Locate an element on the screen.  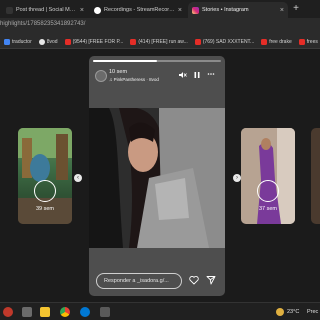
new-tab-button: + is located at coordinates (296, 9).